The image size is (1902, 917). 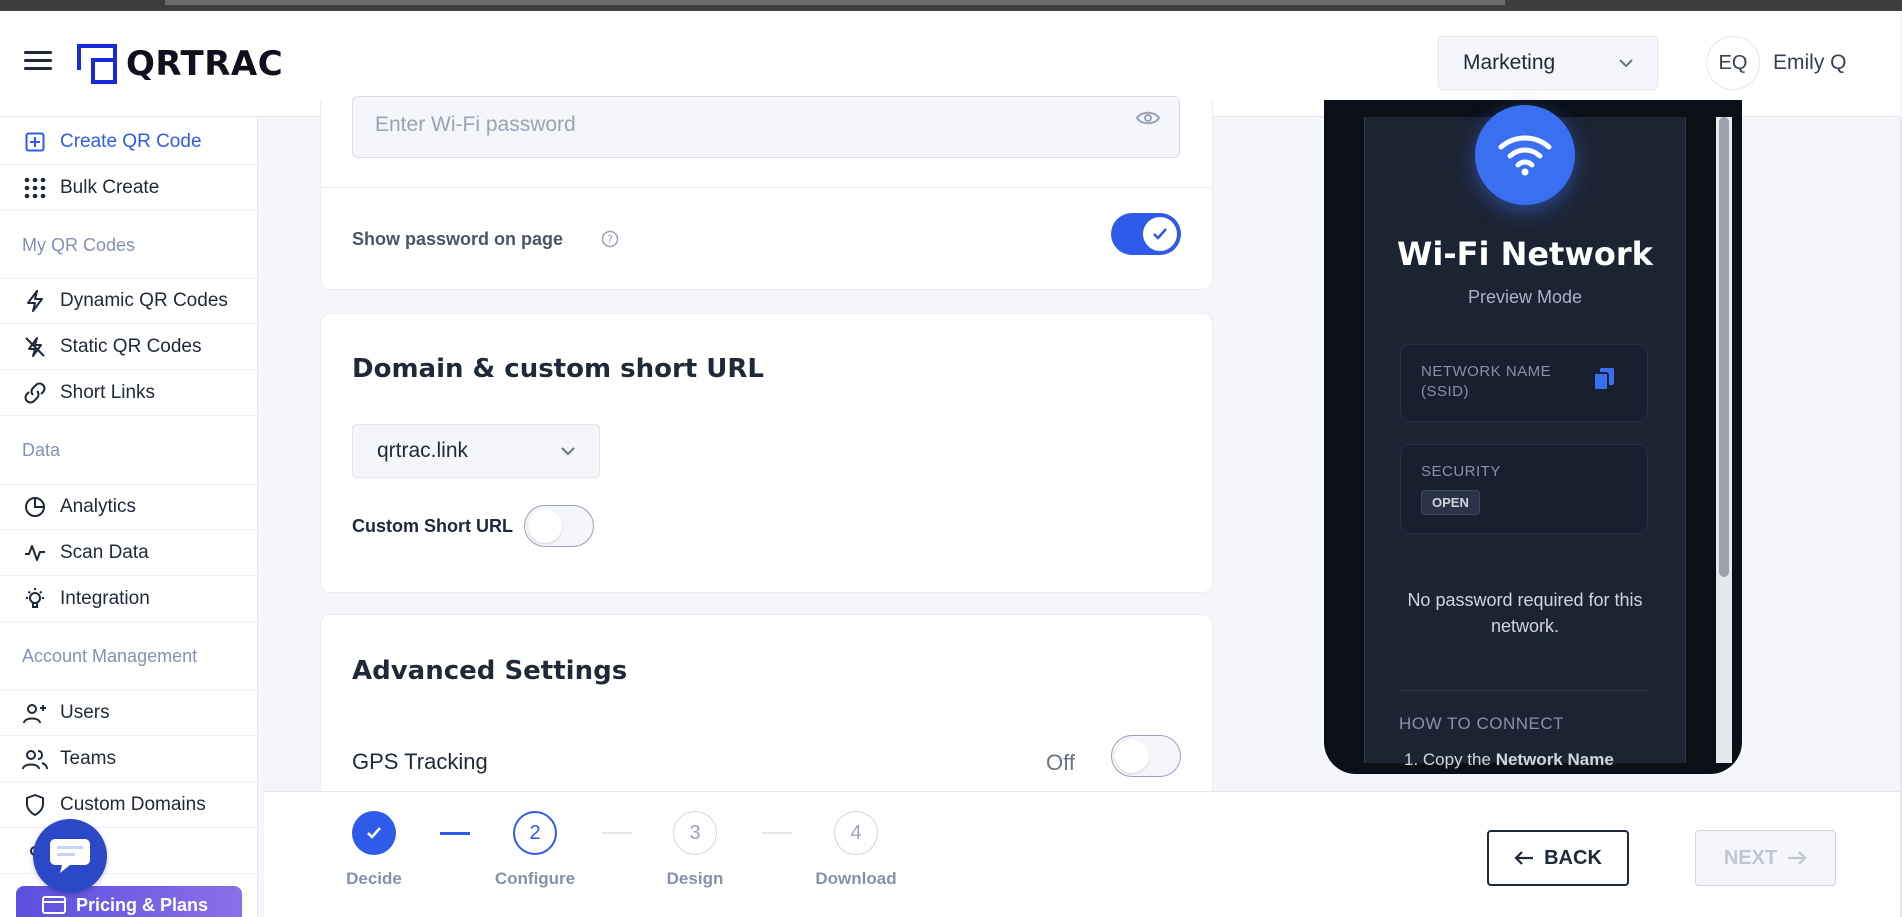 I want to click on user-name: Emily Q, so click(x=1810, y=63).